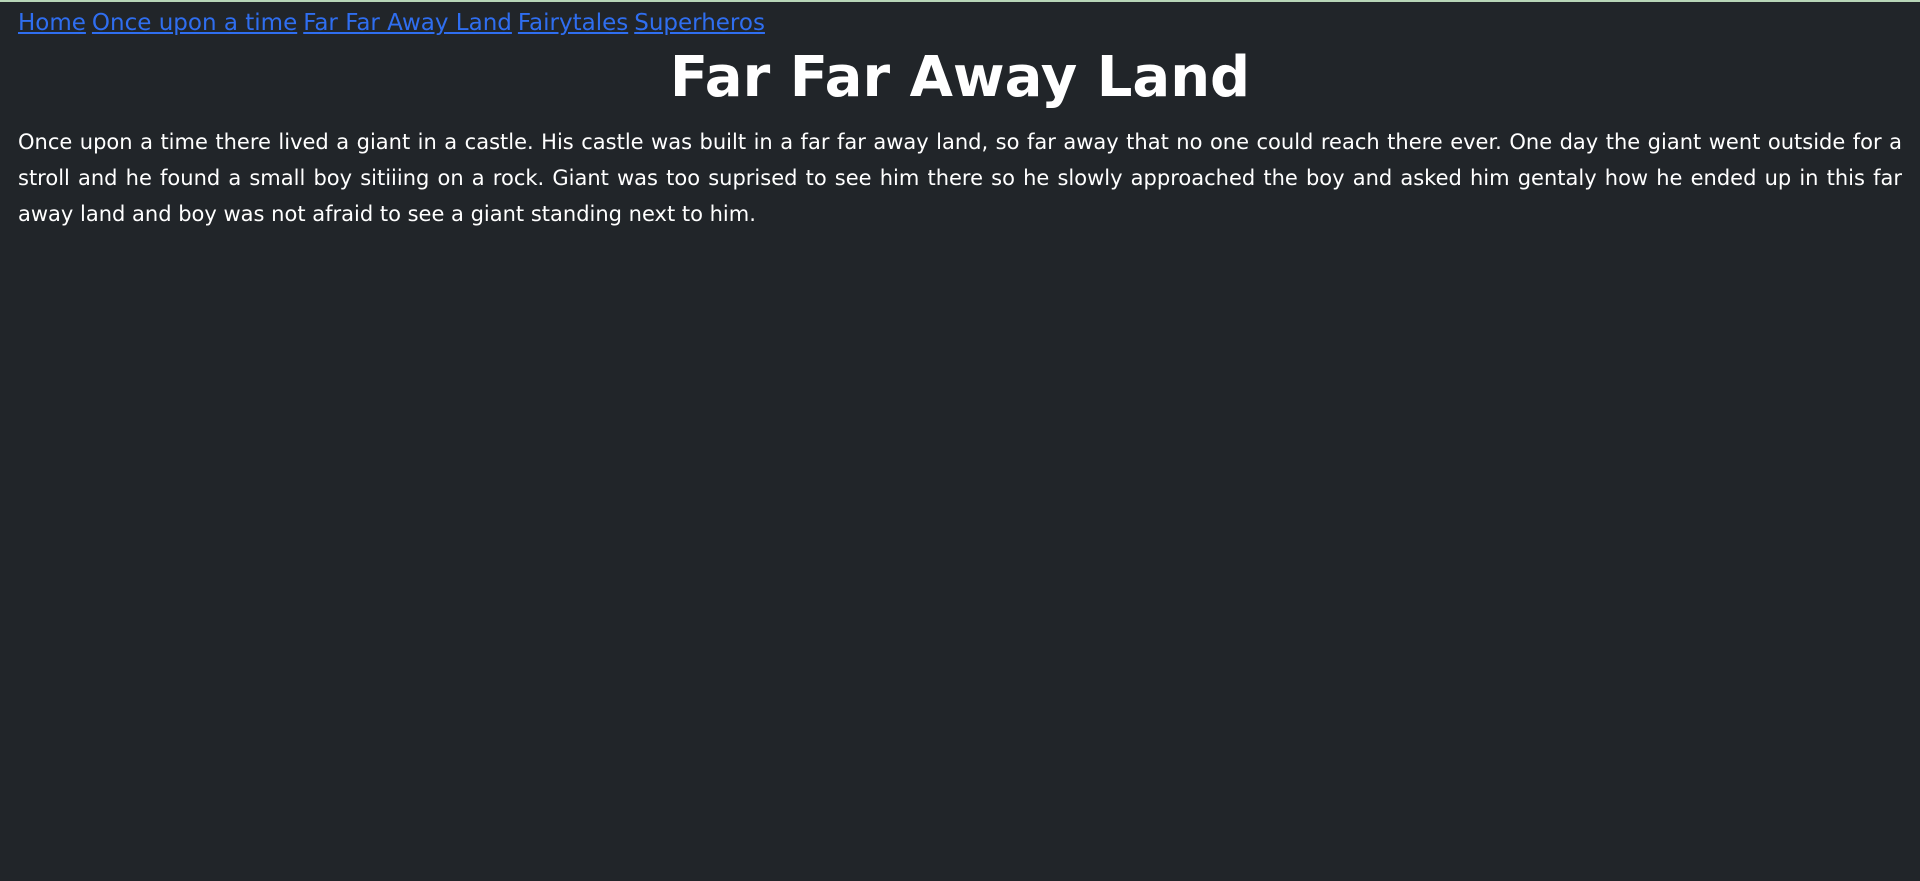 The image size is (1920, 881). I want to click on nav-link-fairytales: Fairytales, so click(573, 23).